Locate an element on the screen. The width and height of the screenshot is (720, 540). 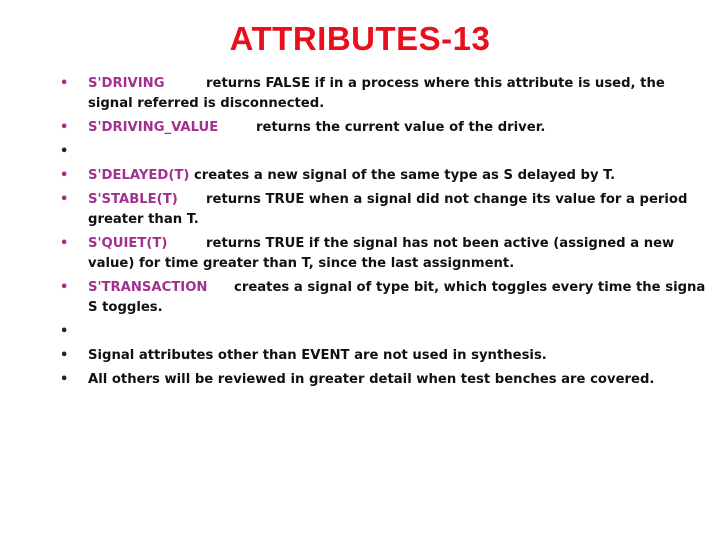
attribute-description: returns the current value of the driver. is located at coordinates (401, 127).